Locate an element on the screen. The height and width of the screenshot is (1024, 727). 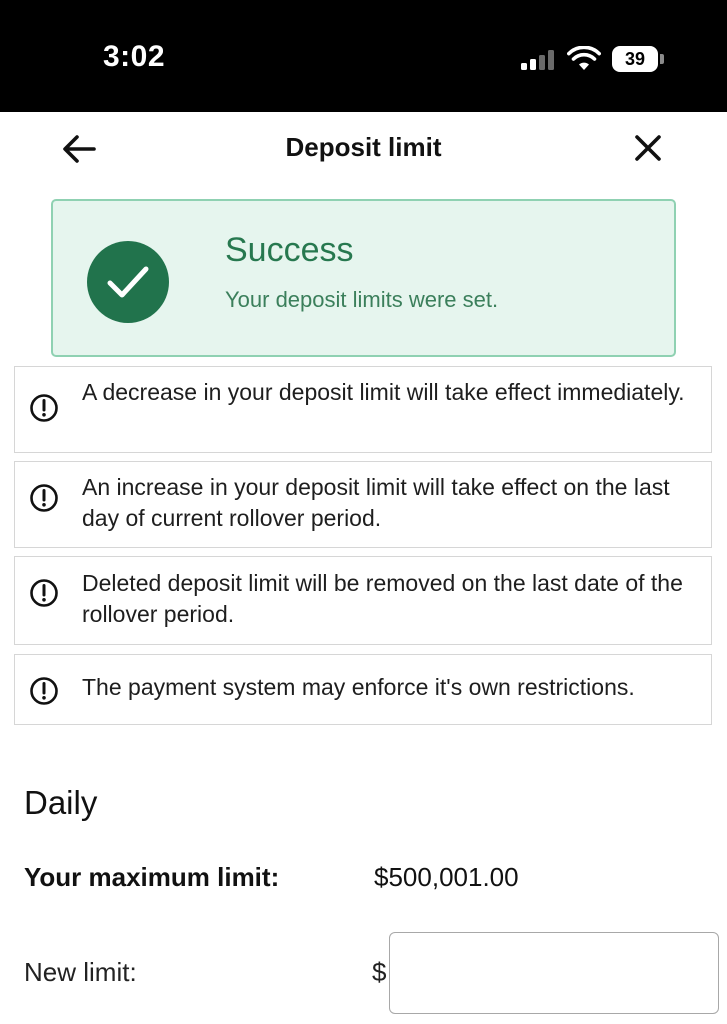
success-title: Success is located at coordinates (289, 250).